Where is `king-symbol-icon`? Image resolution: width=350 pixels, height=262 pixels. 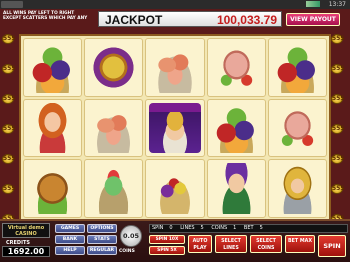 king-symbol-icon is located at coordinates (175, 128).